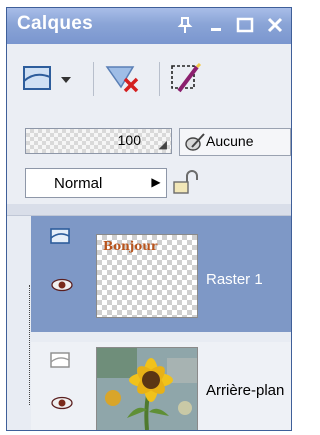  Describe the element at coordinates (55, 23) in the screenshot. I see `panel-title: Calques` at that location.